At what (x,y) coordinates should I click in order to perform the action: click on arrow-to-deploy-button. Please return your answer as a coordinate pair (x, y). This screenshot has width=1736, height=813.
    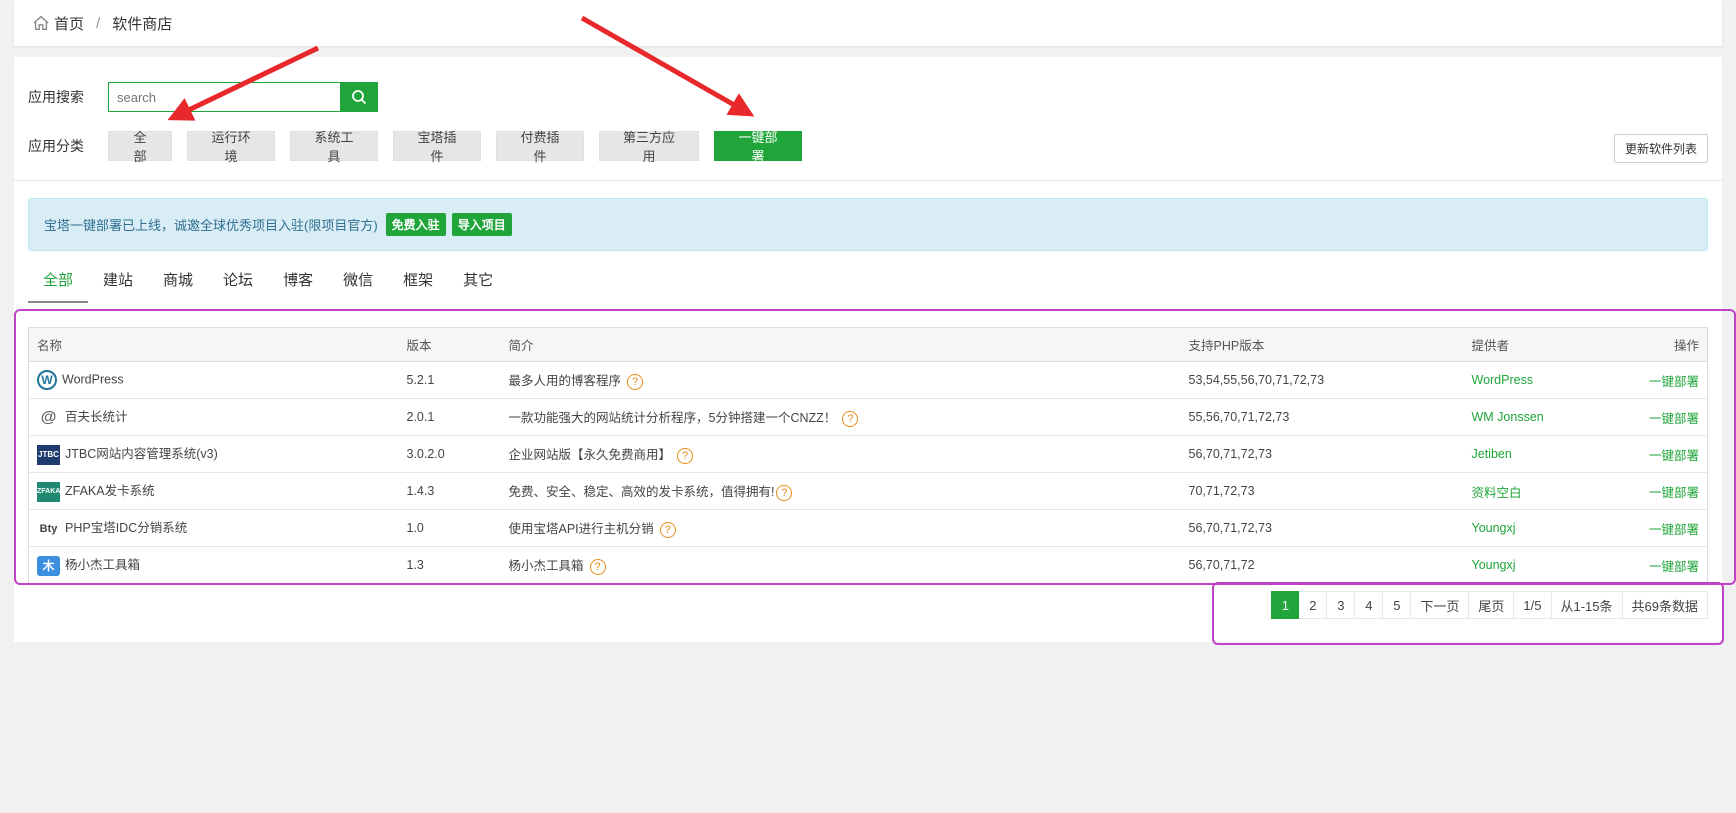
    Looking at the image, I should click on (667, 66).